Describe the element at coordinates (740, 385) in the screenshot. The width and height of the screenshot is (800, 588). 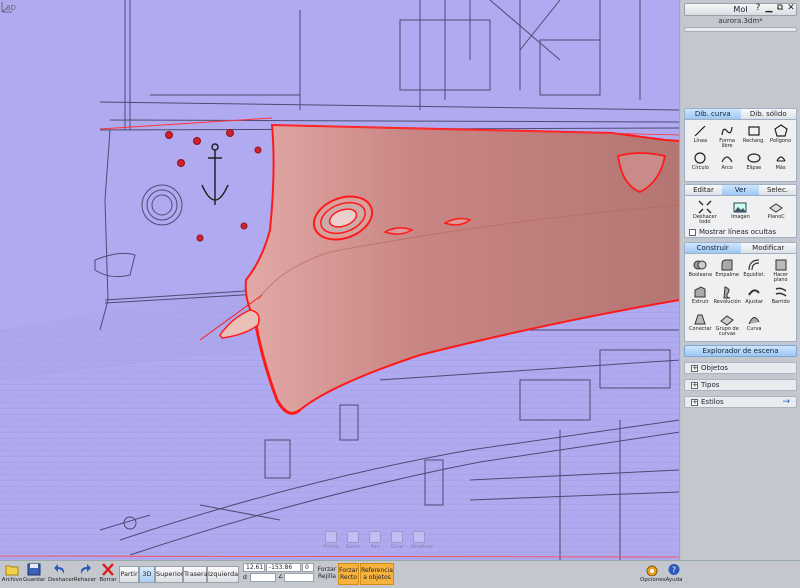
I see `explorer-types: + Tipos` at that location.